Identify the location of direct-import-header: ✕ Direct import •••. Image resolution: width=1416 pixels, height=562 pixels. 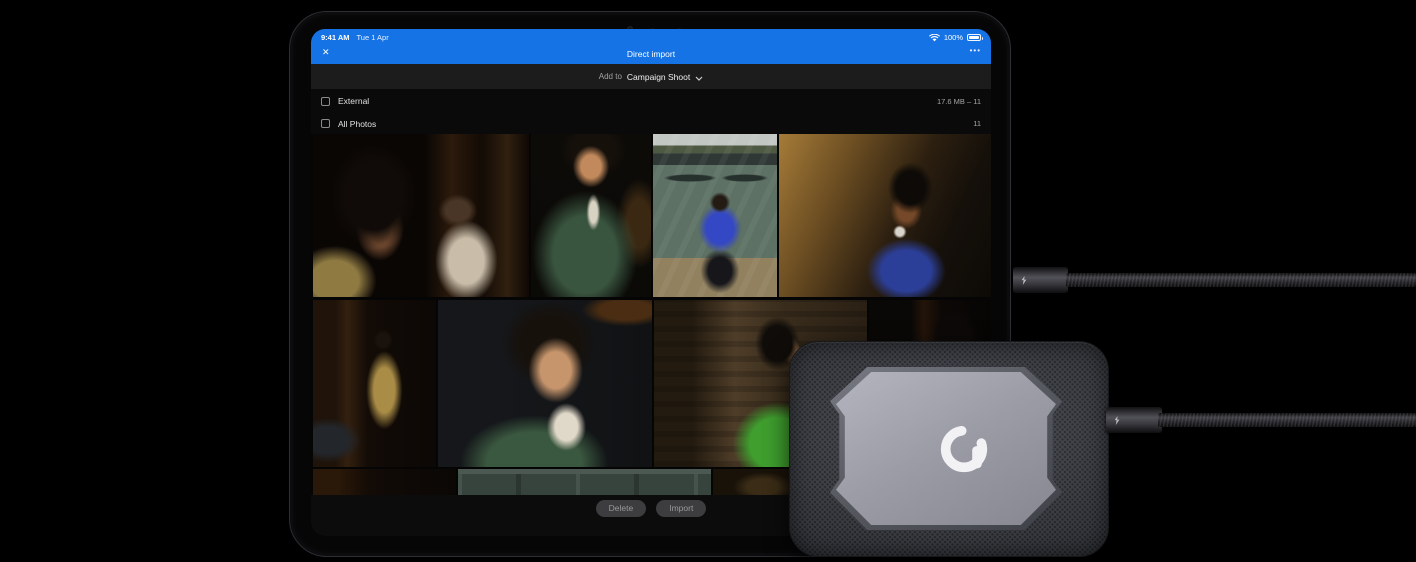
(651, 55).